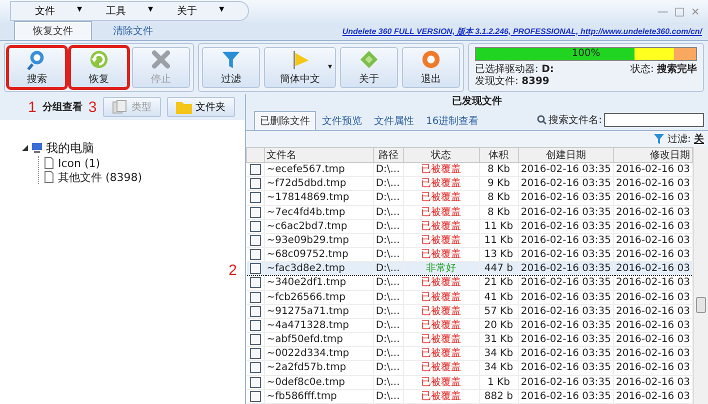  Describe the element at coordinates (452, 120) in the screenshot. I see `panel-tab: 16进制查看` at that location.